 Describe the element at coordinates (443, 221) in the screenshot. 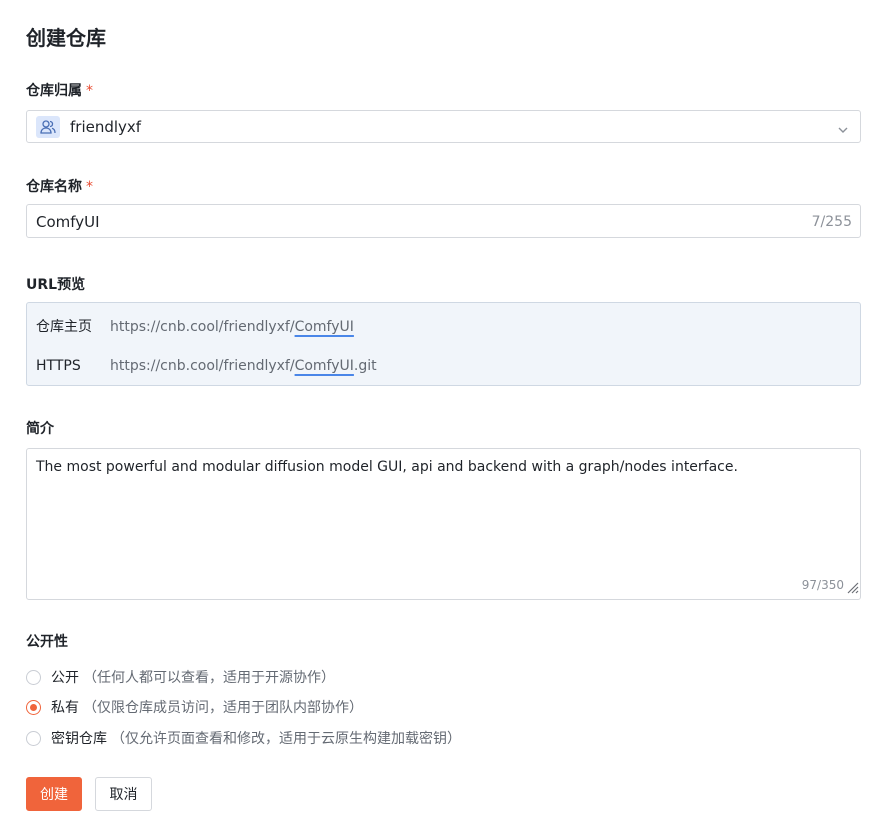

I see `repo-name-input: ComfyUI 7/255` at that location.